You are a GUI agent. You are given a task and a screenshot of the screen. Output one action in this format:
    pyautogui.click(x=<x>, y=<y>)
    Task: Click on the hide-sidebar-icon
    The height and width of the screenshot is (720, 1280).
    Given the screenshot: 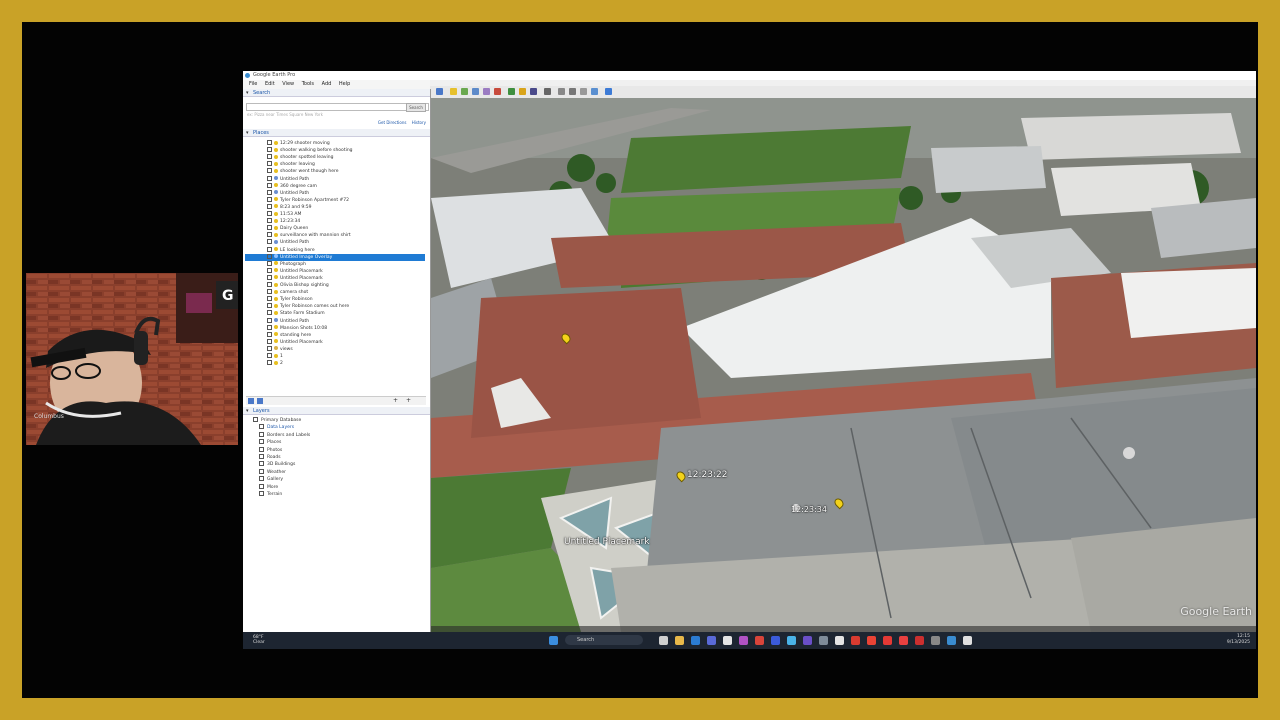 What is the action you would take?
    pyautogui.click(x=439, y=91)
    